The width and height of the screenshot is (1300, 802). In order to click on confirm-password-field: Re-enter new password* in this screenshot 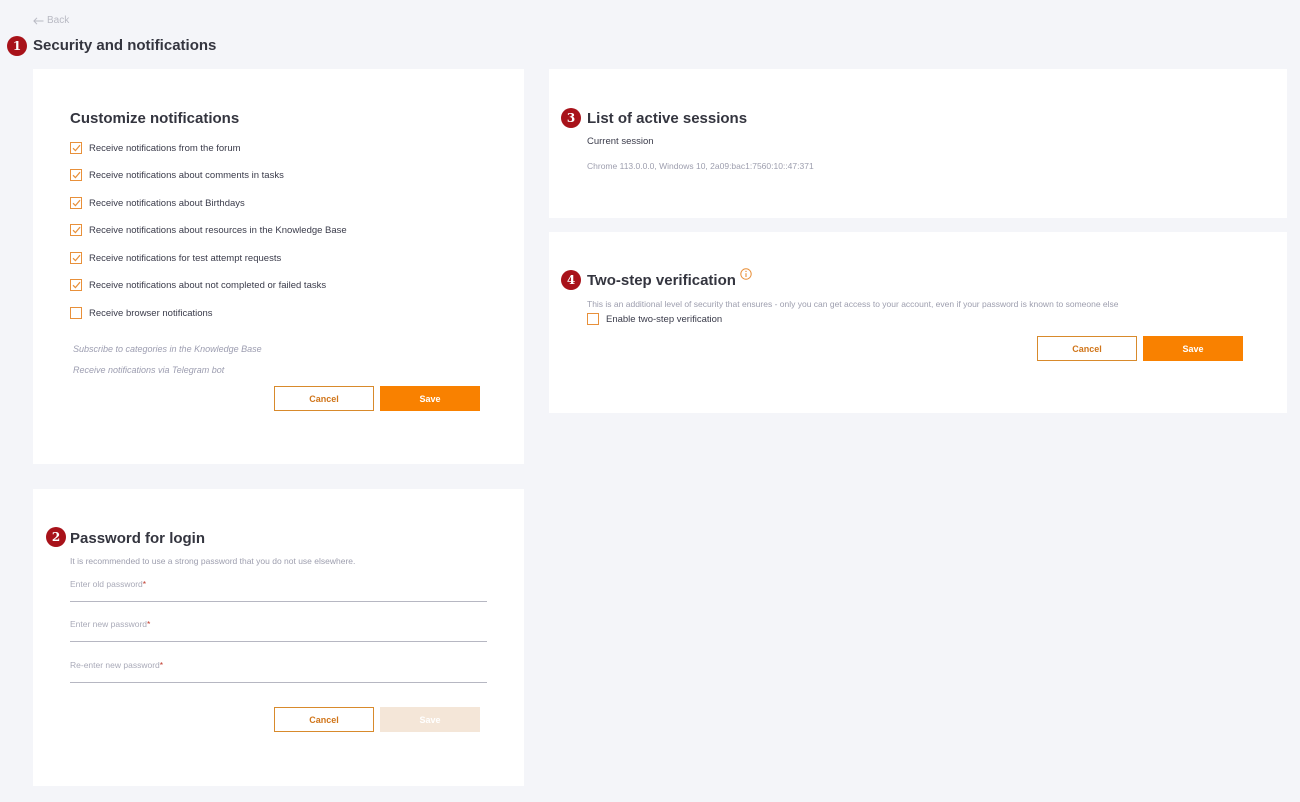, I will do `click(278, 671)`.